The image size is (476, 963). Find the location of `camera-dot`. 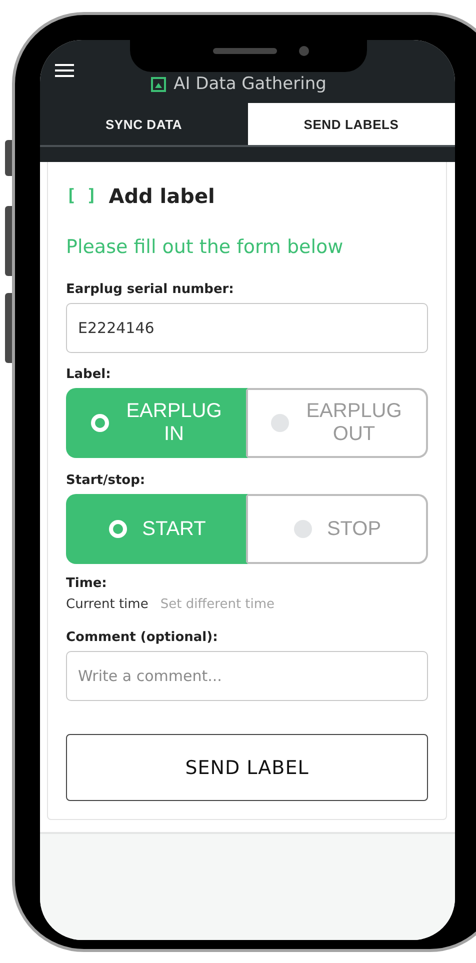

camera-dot is located at coordinates (304, 51).